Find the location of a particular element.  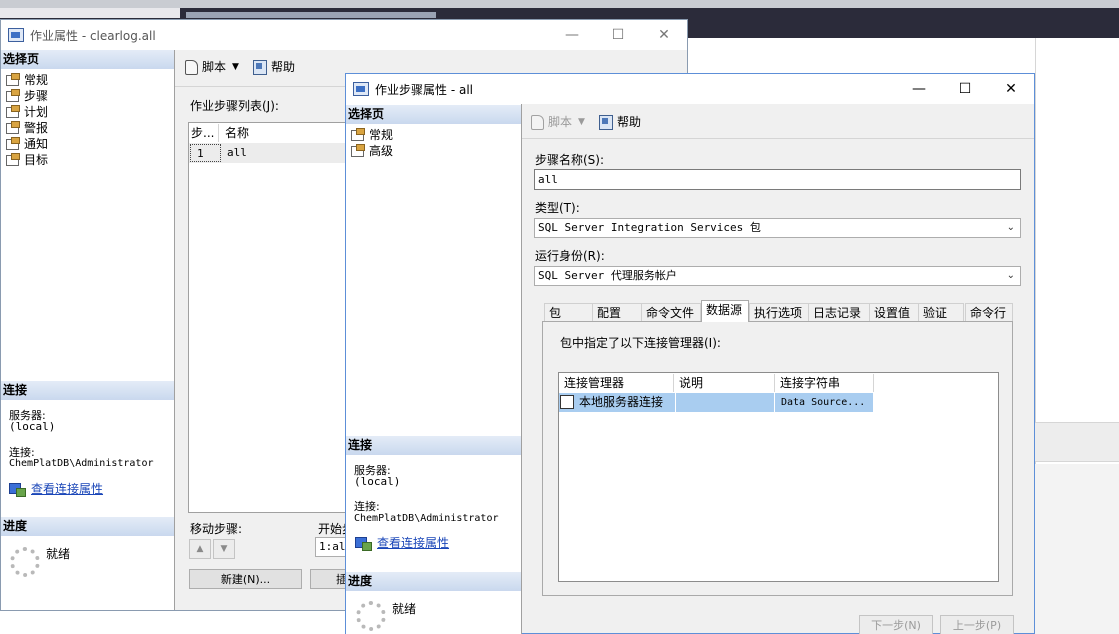

tab-data-sources: 数据源 is located at coordinates (725, 311).